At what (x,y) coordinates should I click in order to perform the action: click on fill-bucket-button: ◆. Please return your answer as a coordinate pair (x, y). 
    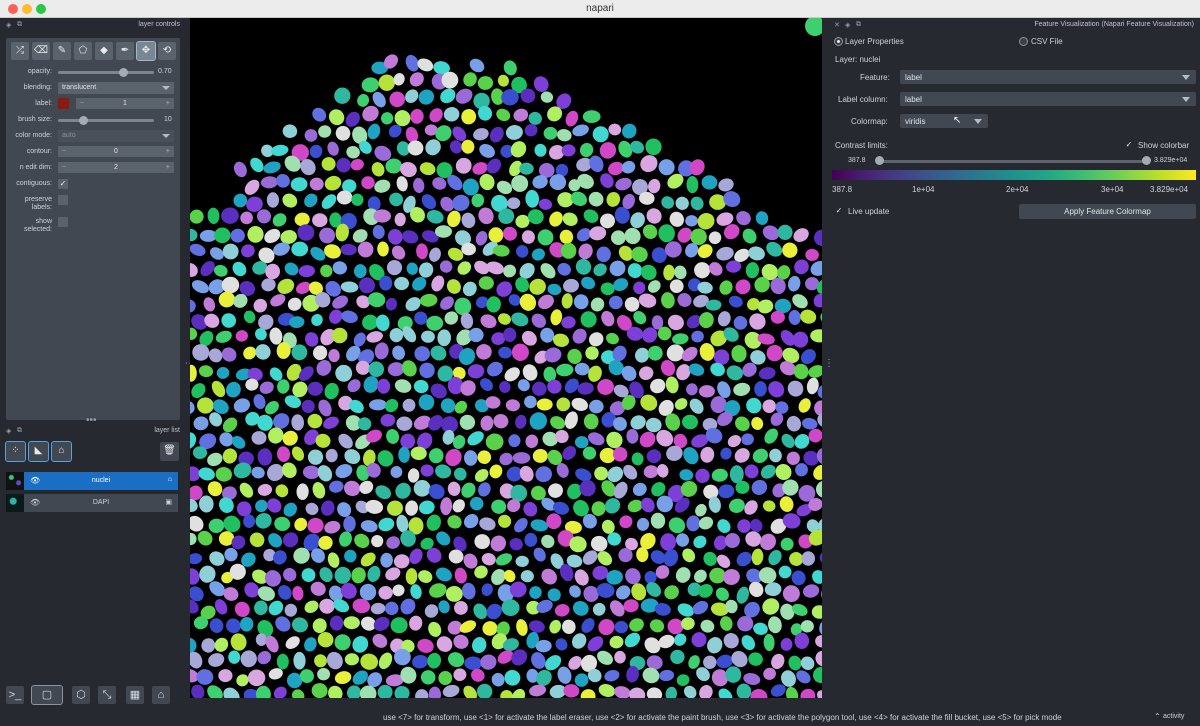
    Looking at the image, I should click on (104, 51).